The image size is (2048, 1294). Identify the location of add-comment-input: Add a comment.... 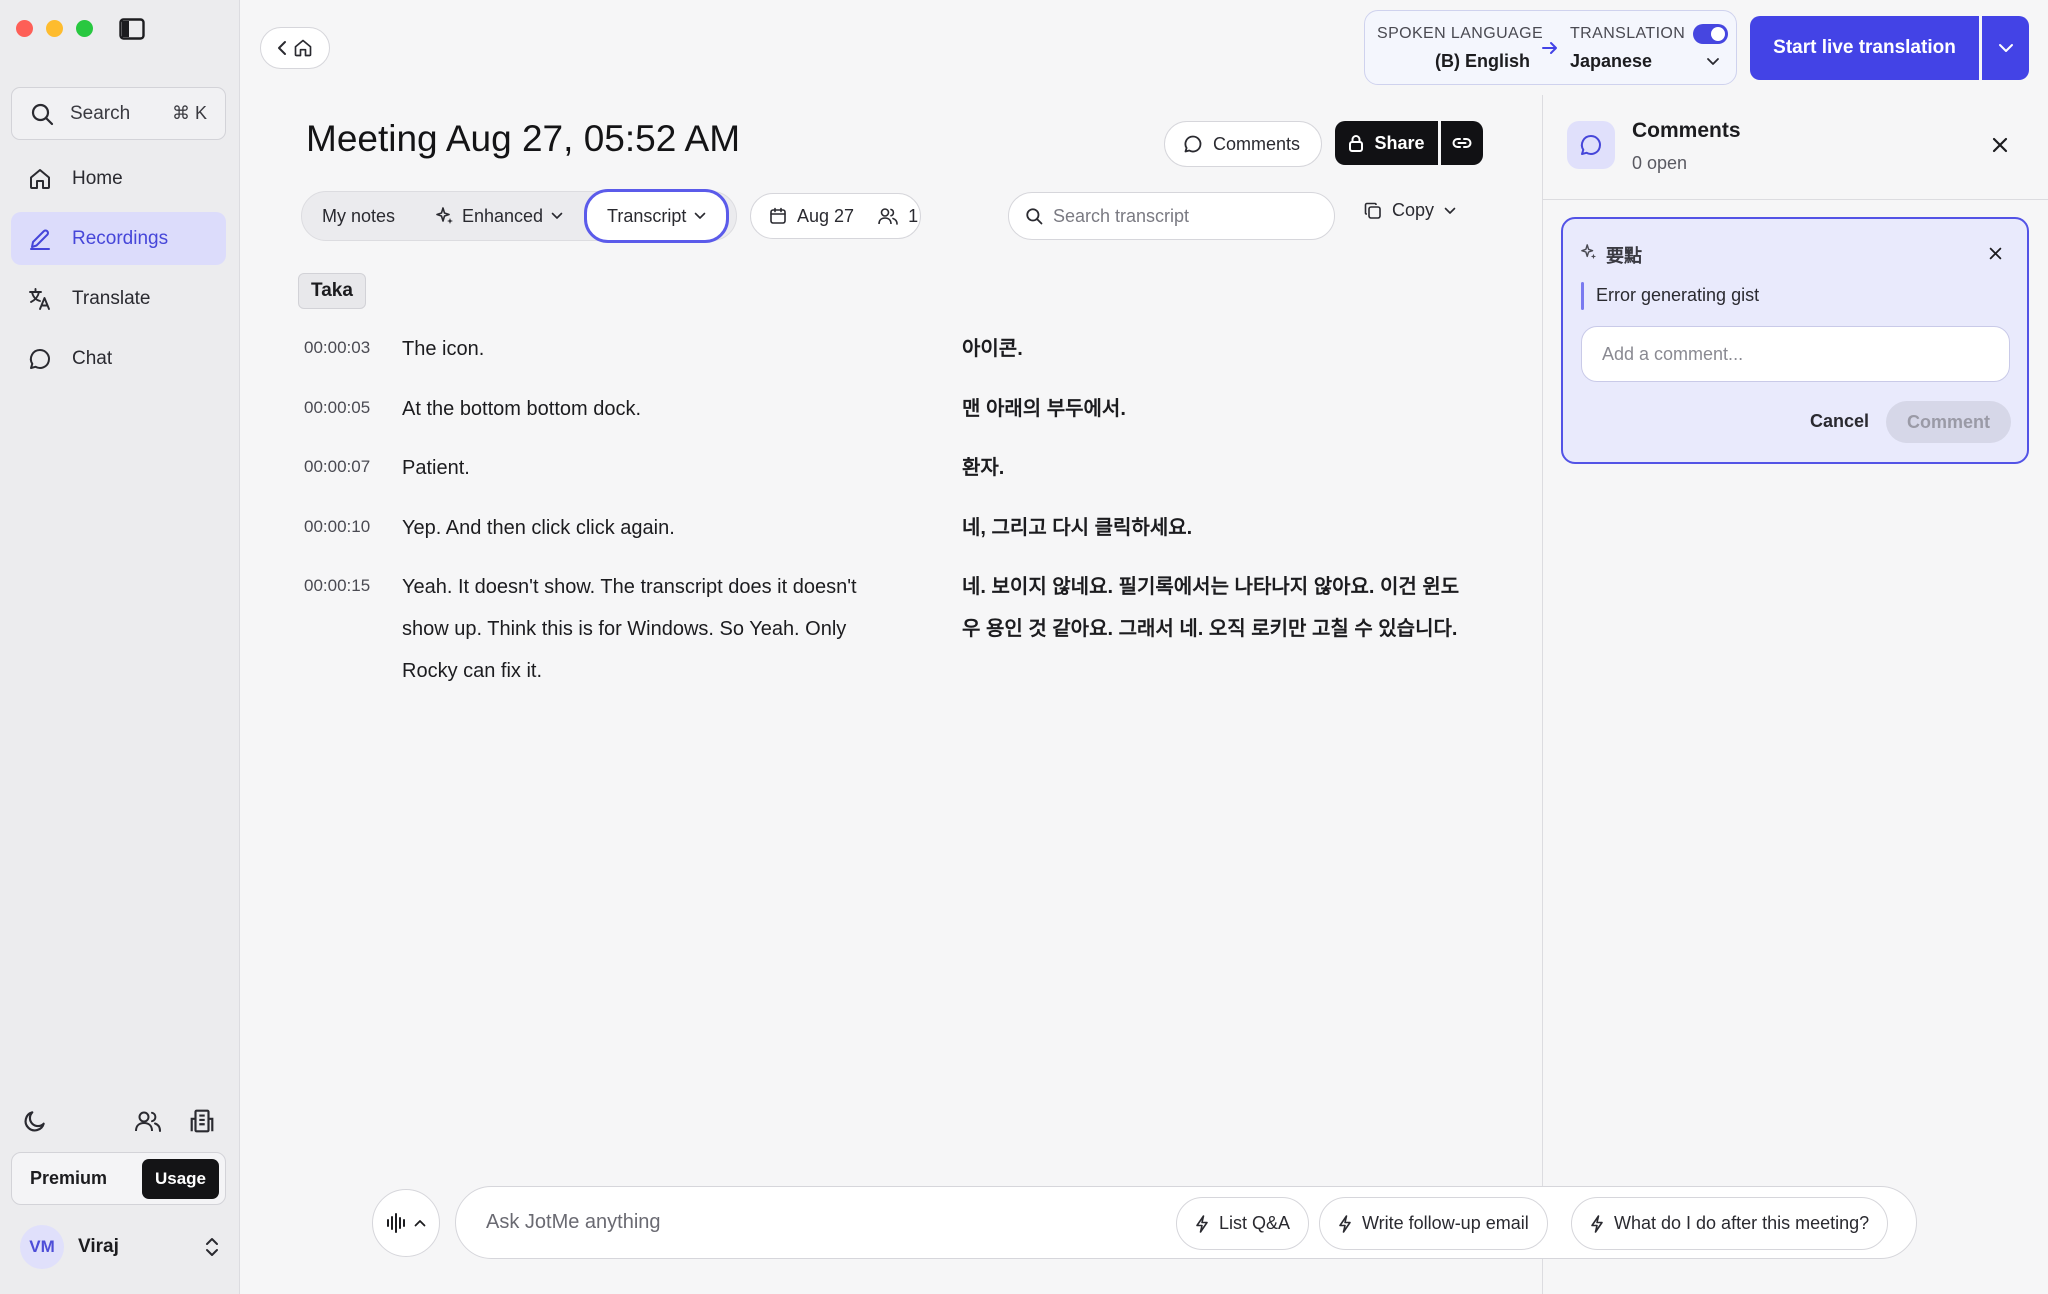
(1795, 354).